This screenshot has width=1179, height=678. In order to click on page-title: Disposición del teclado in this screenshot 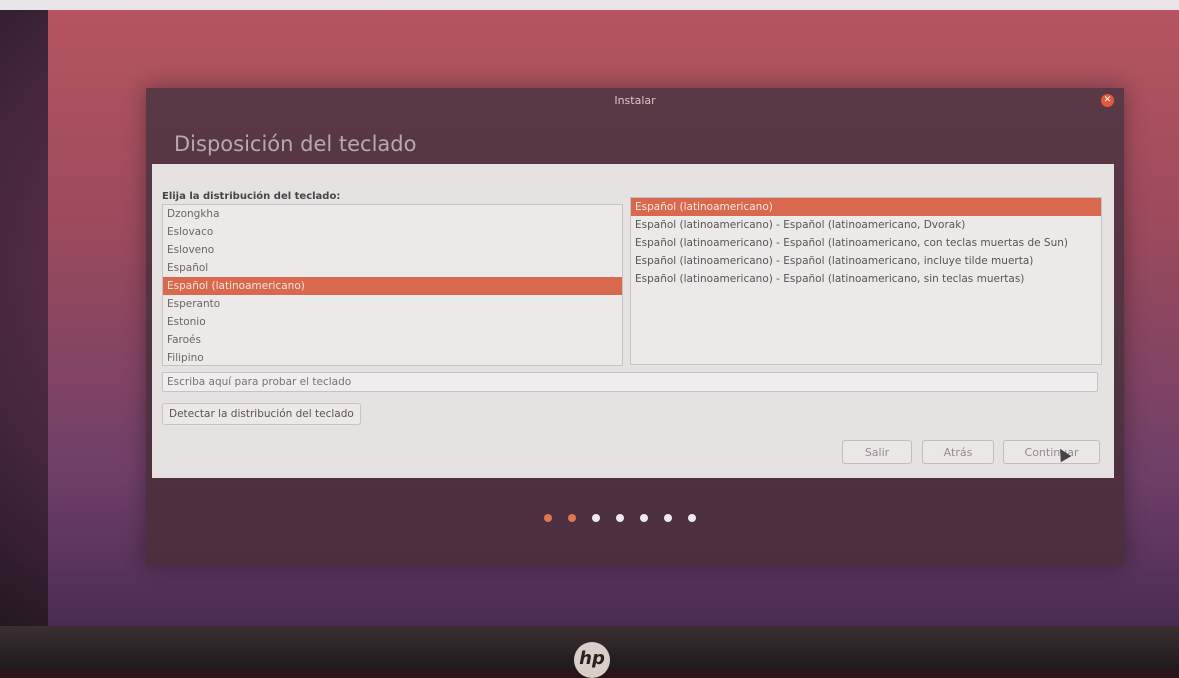, I will do `click(295, 144)`.